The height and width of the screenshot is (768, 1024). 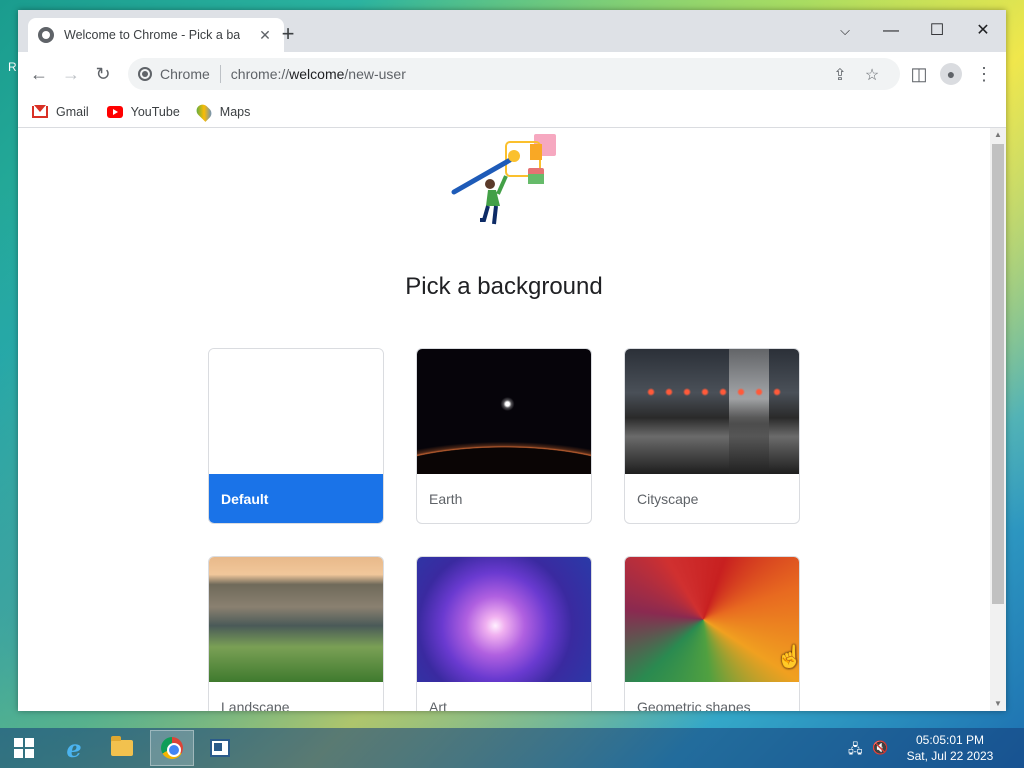 I want to click on background-card-geometric-shapes: Geometric shapes, so click(x=712, y=633).